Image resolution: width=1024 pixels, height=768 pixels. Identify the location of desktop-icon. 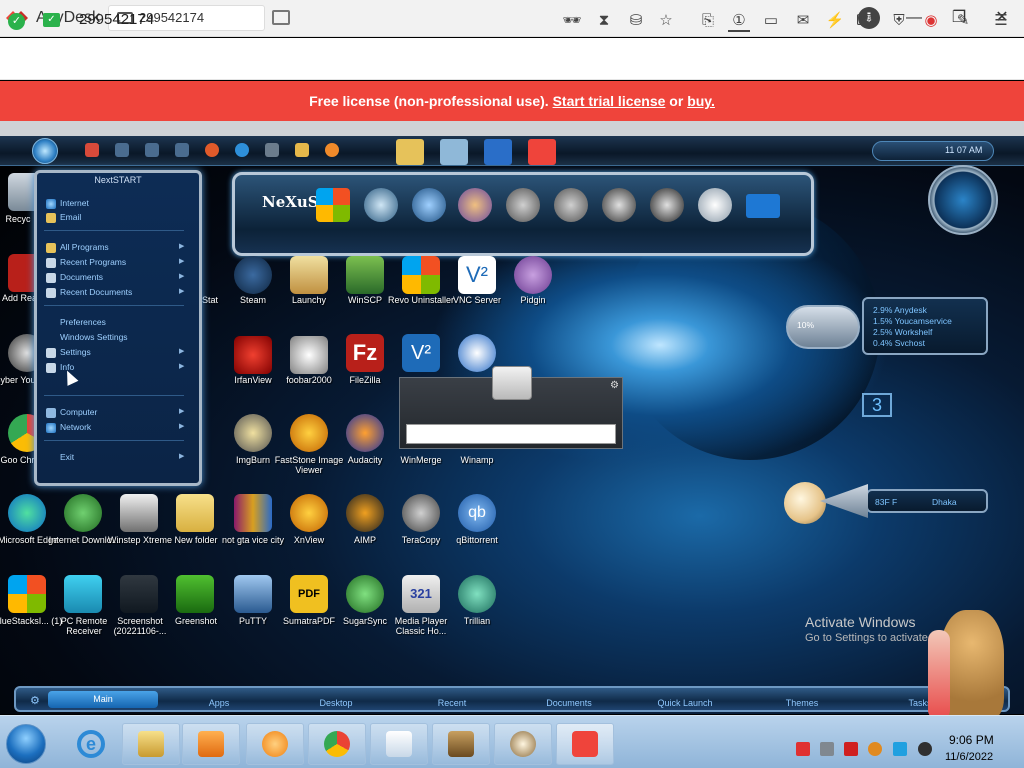
(763, 206).